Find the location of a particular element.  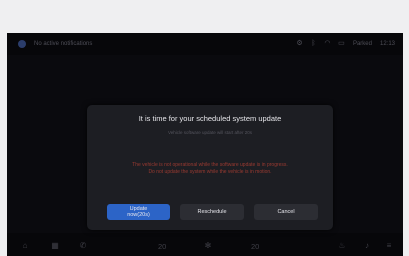

bluetooth-icon: ᛒ is located at coordinates (313, 43).